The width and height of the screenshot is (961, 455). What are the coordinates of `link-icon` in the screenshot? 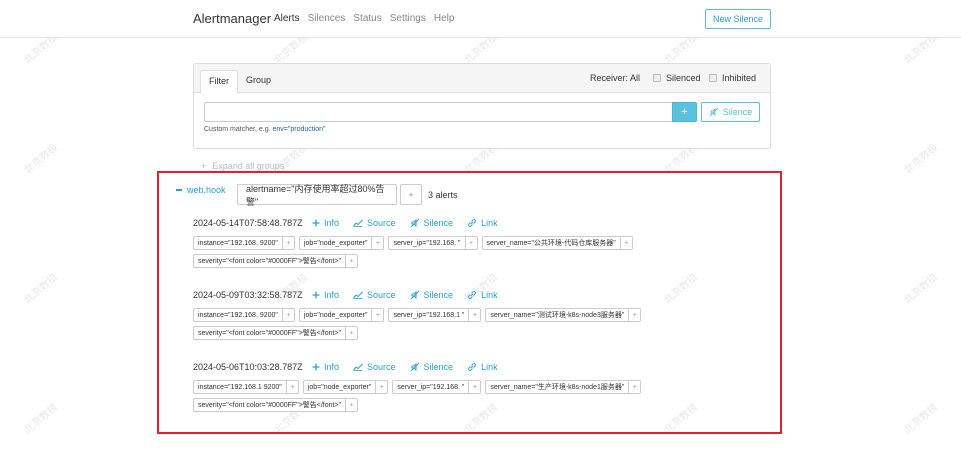 It's located at (472, 223).